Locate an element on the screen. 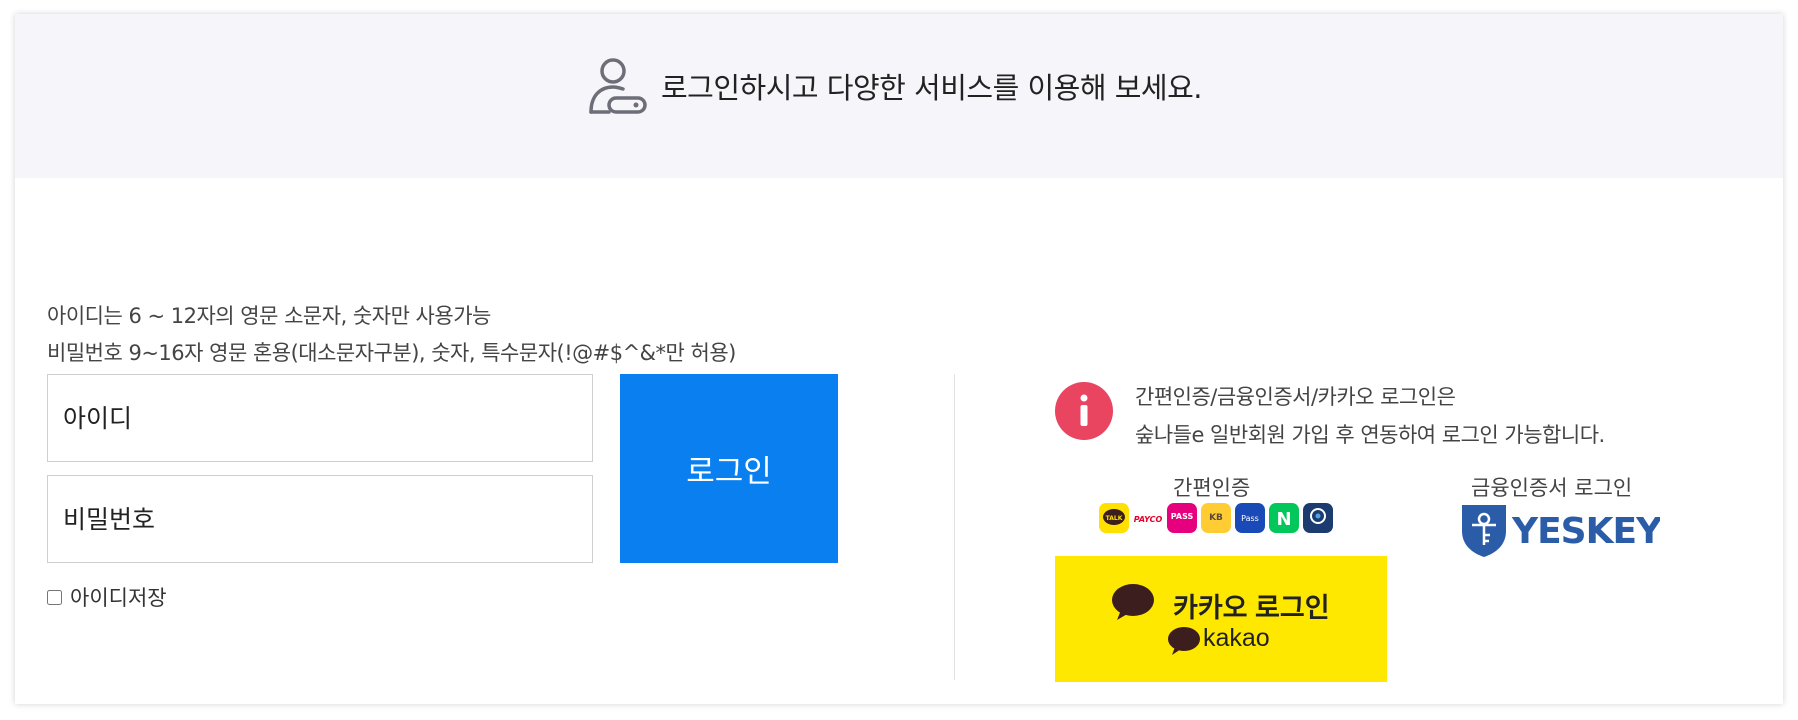 Image resolution: width=1798 pixels, height=720 pixels. svg-text: N is located at coordinates (1283, 519).